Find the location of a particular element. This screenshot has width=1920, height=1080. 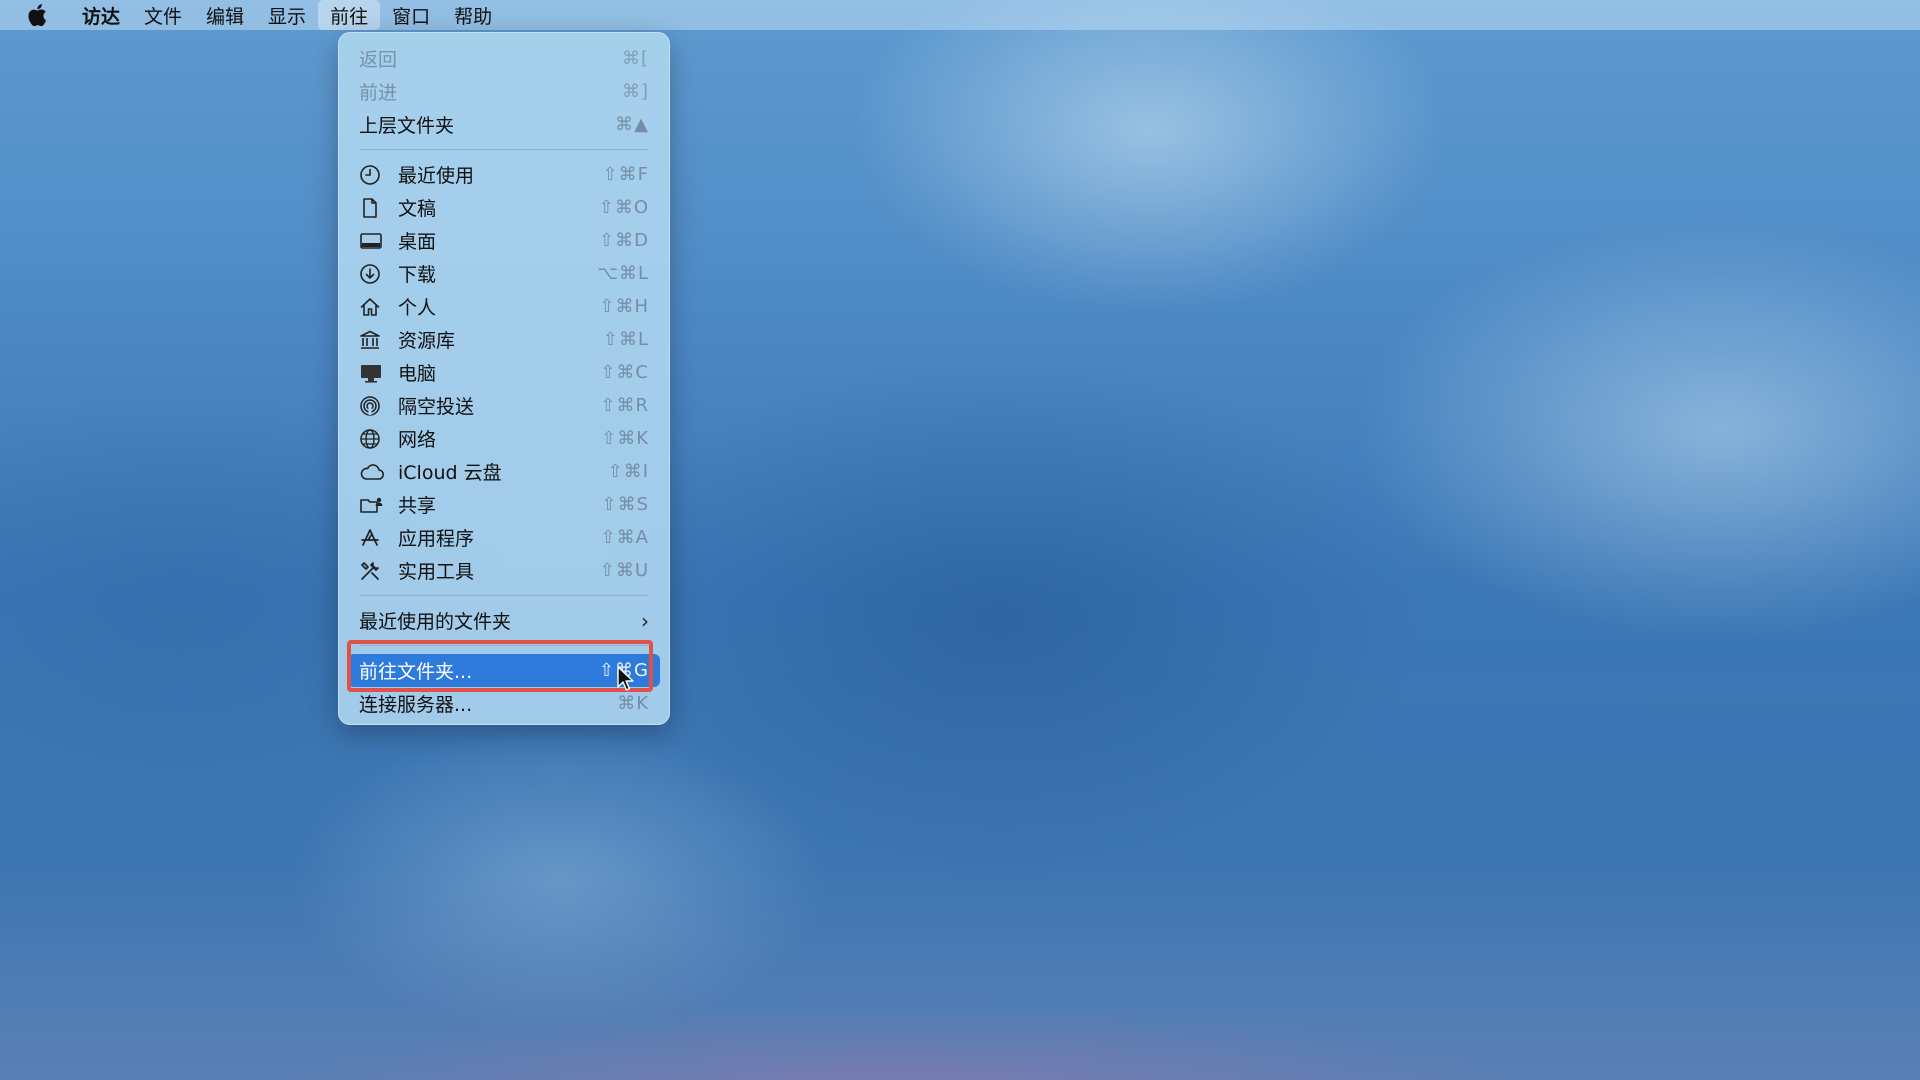

shortcut-label: ⇧⌘F is located at coordinates (625, 174).